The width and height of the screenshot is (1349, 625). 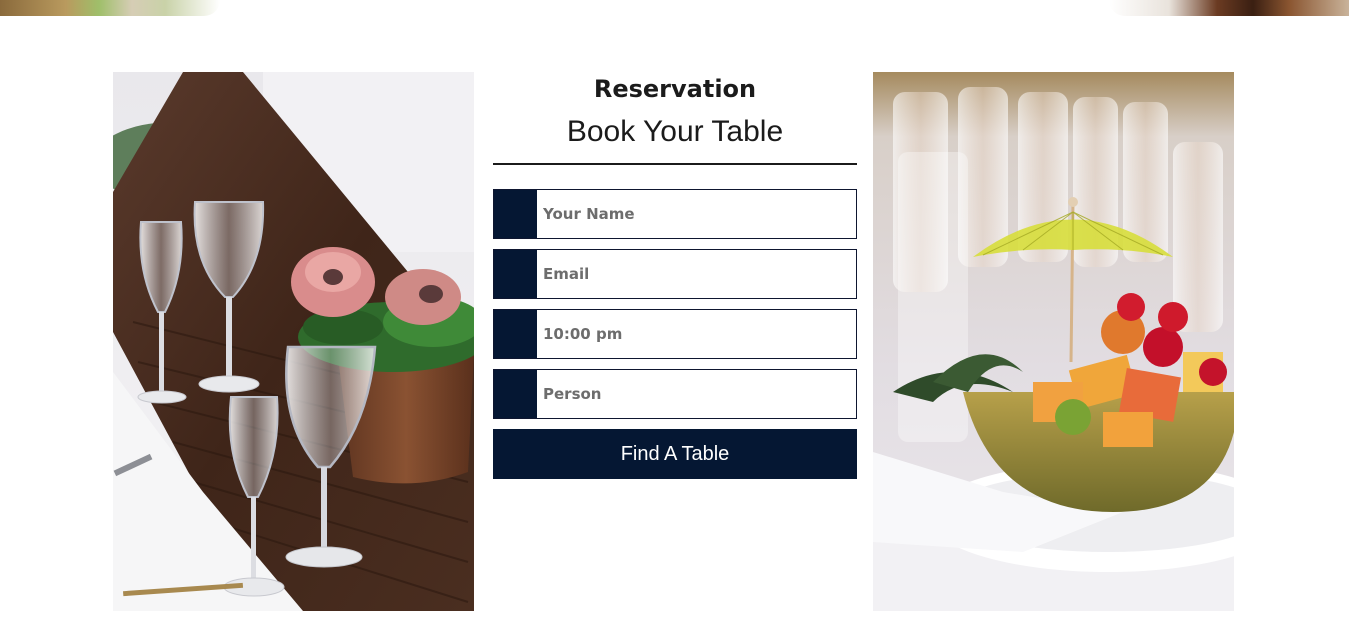 I want to click on clock-icon, so click(x=515, y=334).